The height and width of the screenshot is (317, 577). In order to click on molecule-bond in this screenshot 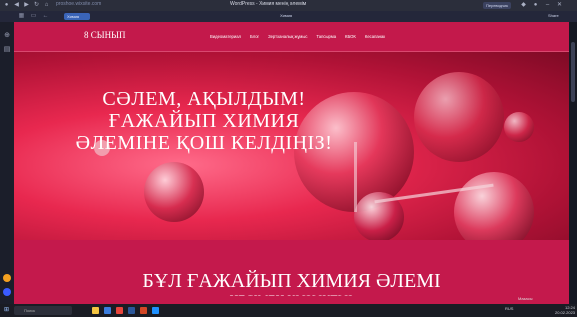, I will do `click(355, 177)`.